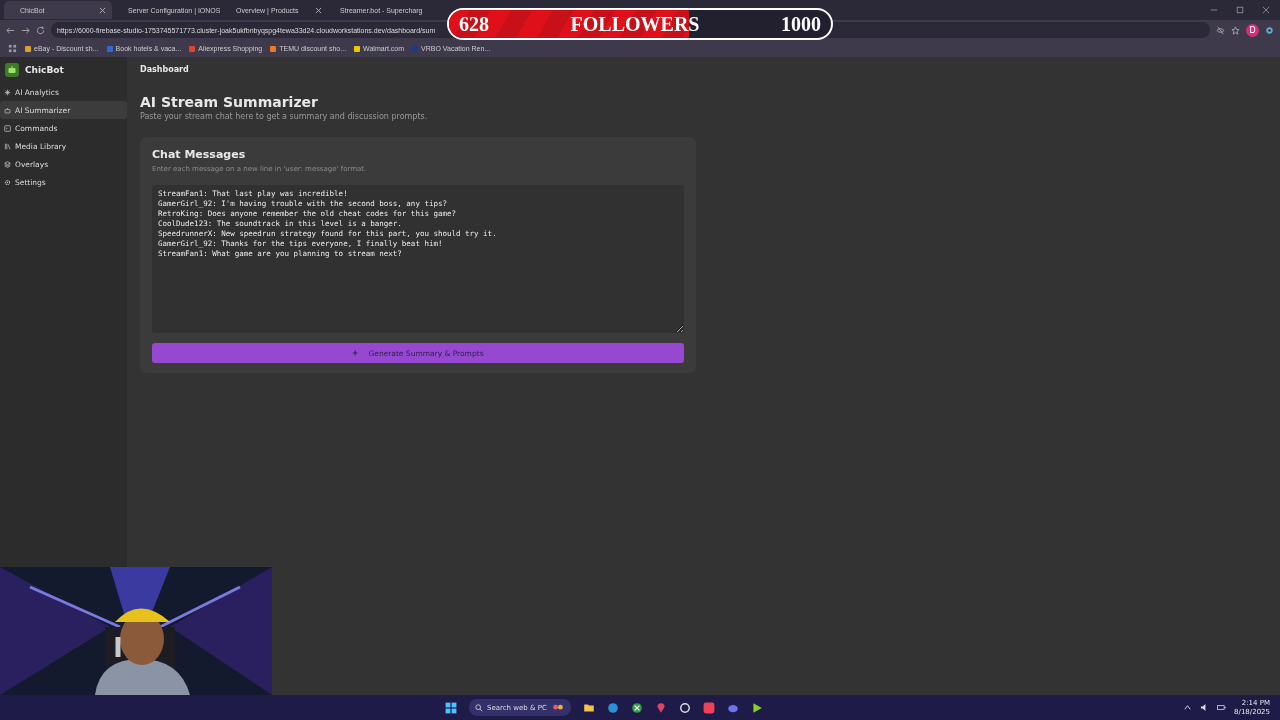 The image size is (1280, 720). I want to click on gear-icon, so click(1269, 30).